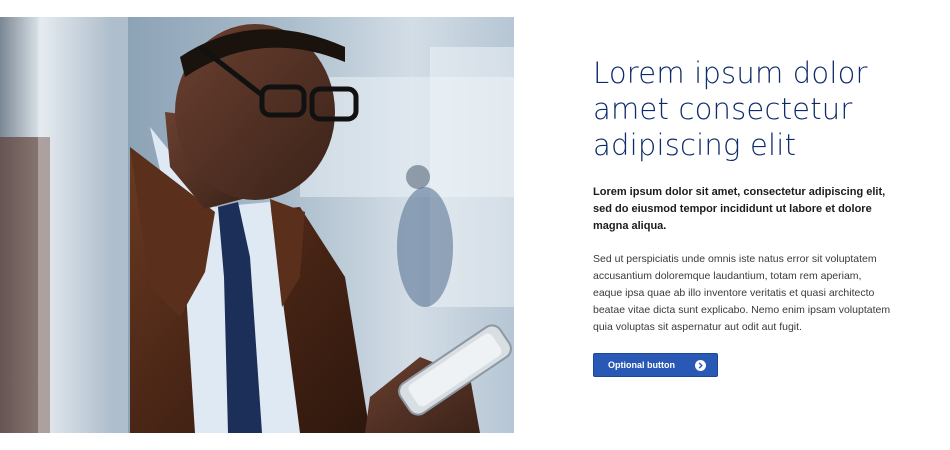 Image resolution: width=950 pixels, height=450 pixels. I want to click on optional-button-label: Optional button, so click(641, 365).